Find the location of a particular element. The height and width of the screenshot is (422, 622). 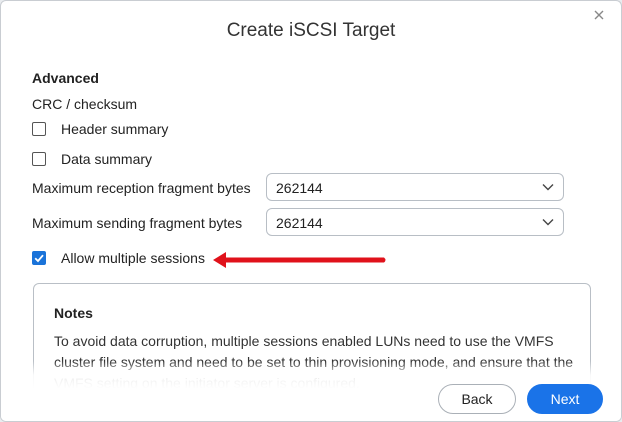

check-icon is located at coordinates (39, 258).